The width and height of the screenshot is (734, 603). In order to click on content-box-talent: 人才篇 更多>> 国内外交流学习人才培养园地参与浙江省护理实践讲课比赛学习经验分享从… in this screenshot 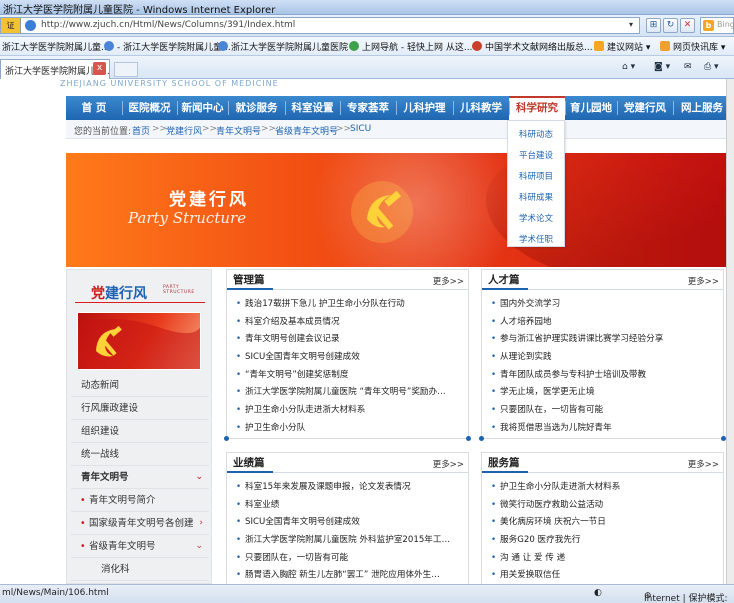, I will do `click(602, 355)`.